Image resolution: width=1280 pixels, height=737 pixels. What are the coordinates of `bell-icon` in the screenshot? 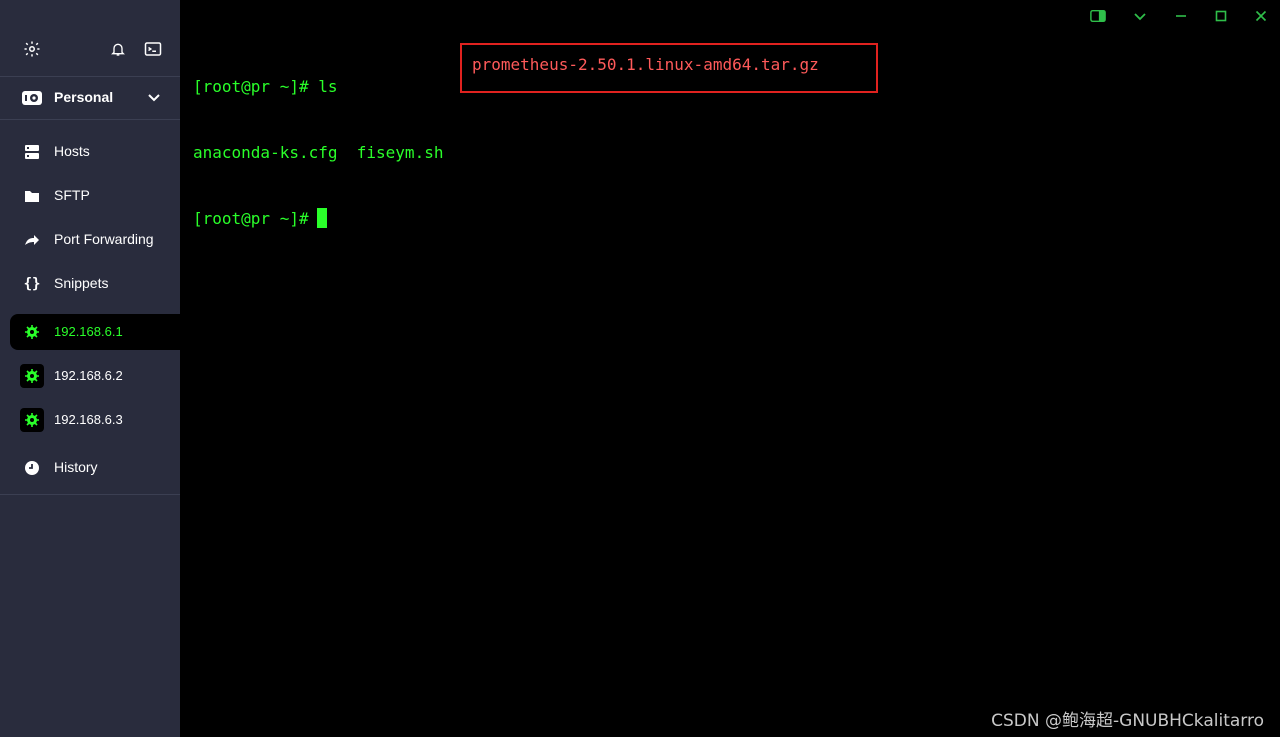 It's located at (118, 49).